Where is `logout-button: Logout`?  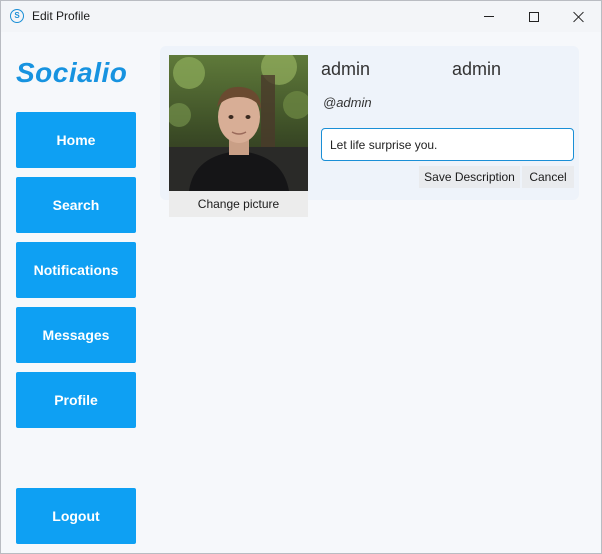
logout-button: Logout is located at coordinates (76, 516).